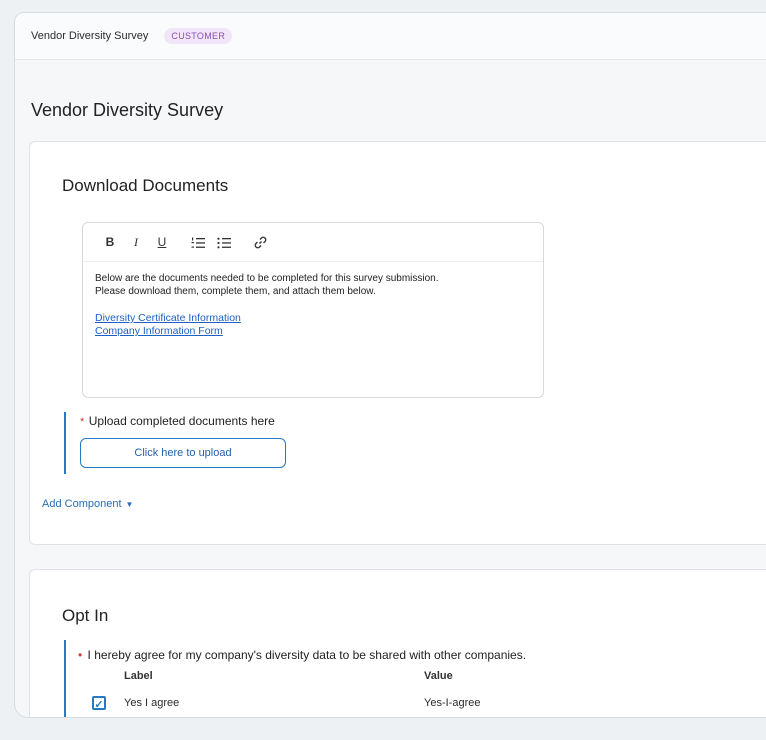 This screenshot has height=740, width=766. Describe the element at coordinates (138, 676) in the screenshot. I see `column-header-label: Label` at that location.